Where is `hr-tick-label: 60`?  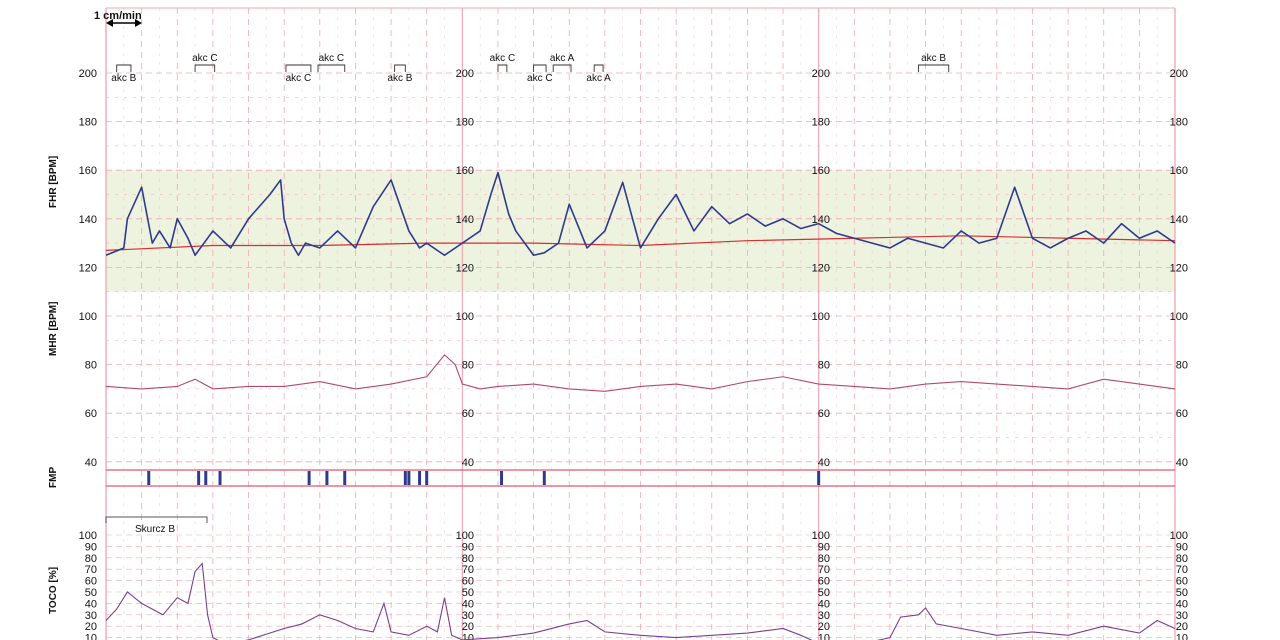
hr-tick-label: 60 is located at coordinates (91, 414).